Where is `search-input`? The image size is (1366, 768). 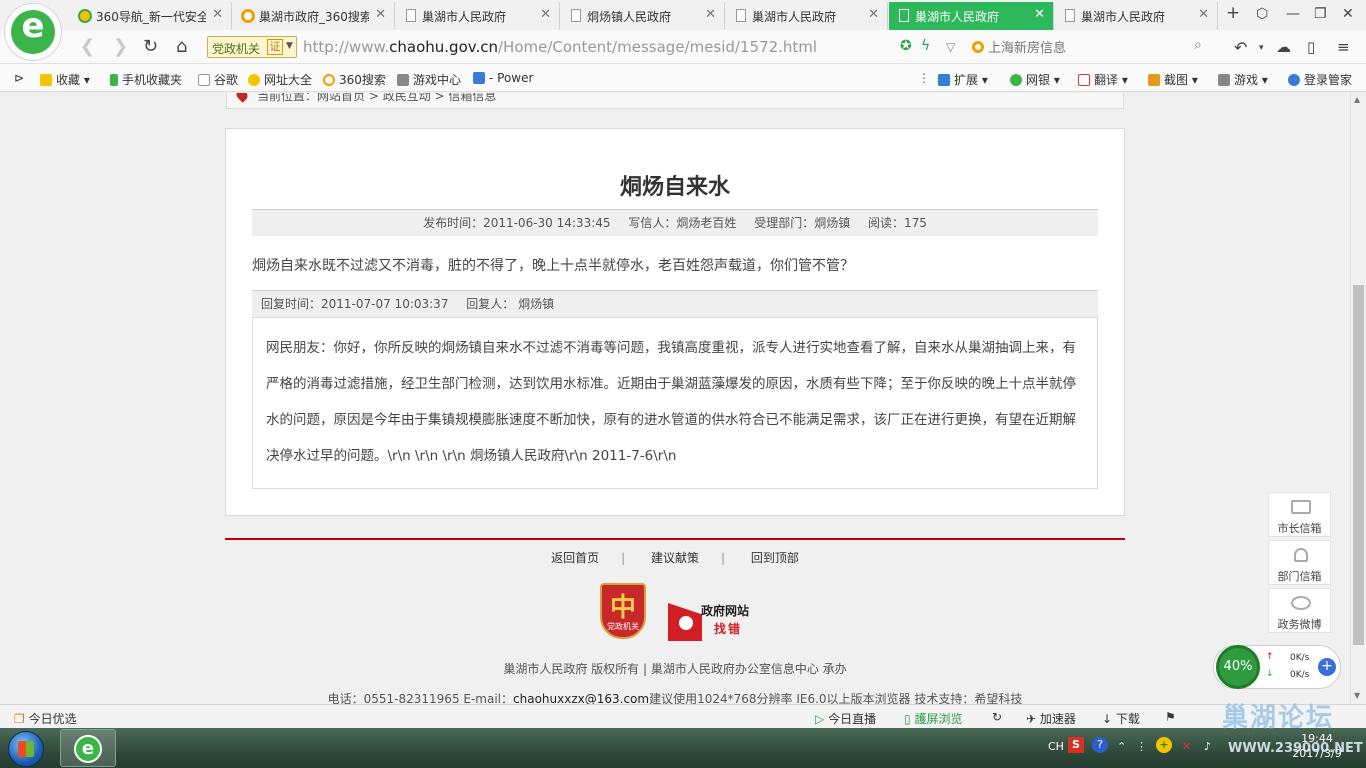
search-input is located at coordinates (1088, 47).